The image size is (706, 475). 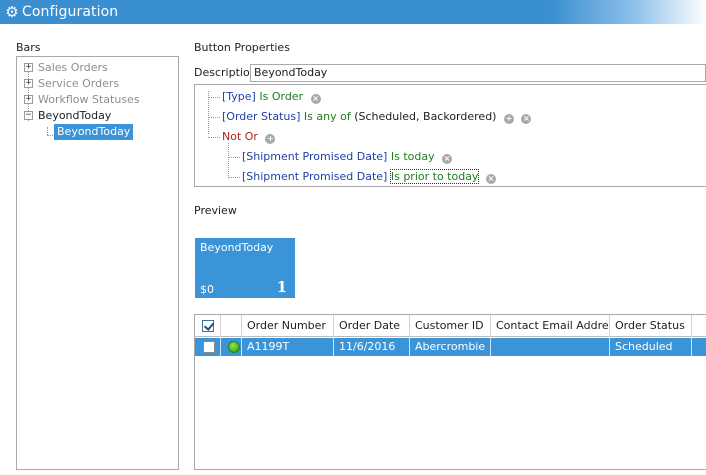 I want to click on tree-item-sales-orders: + Sales Orders, so click(x=97, y=68).